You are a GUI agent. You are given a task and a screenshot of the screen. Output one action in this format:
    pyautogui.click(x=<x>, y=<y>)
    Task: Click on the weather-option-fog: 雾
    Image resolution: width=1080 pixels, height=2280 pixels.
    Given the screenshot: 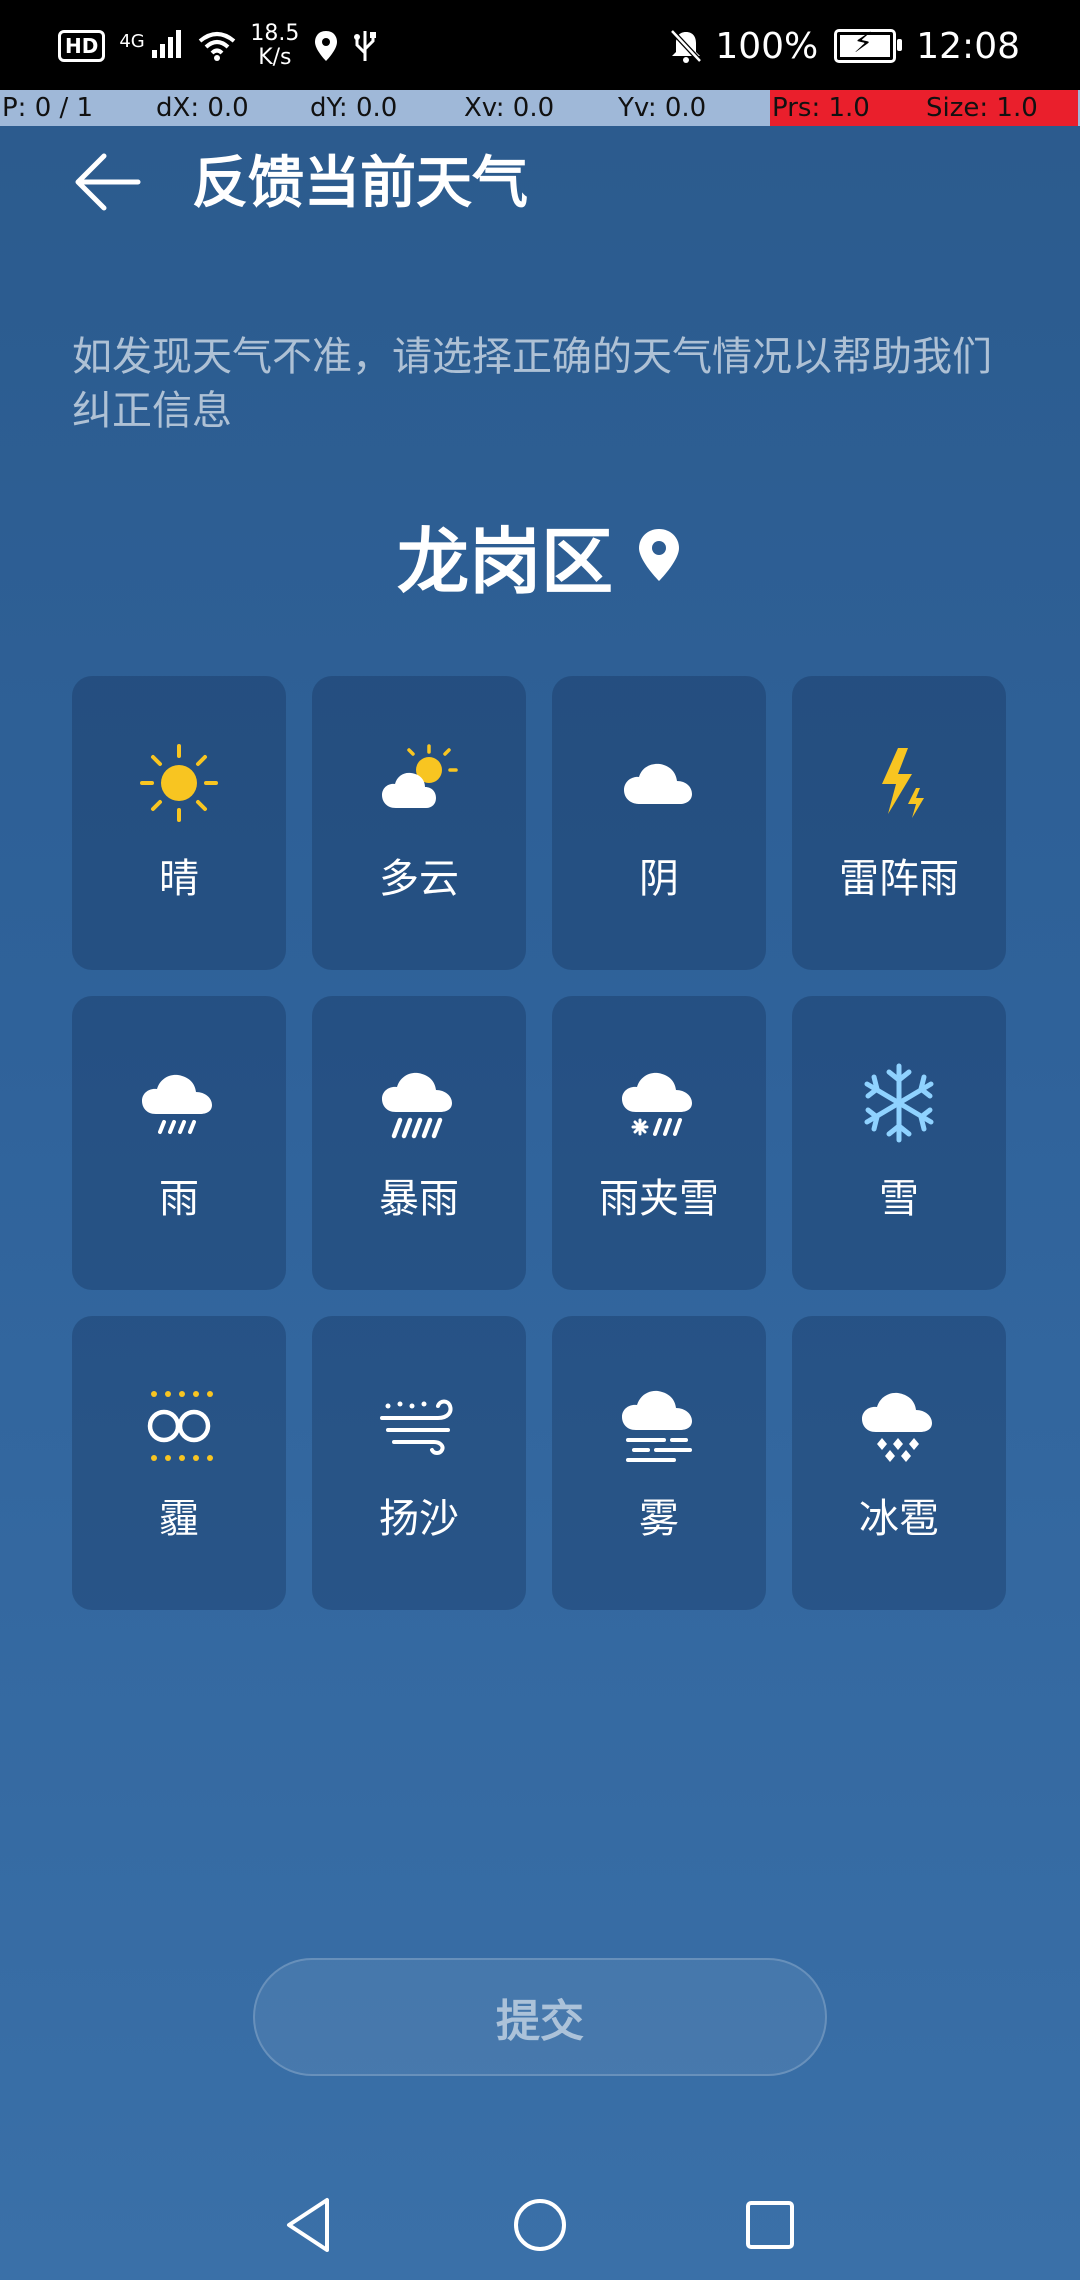 What is the action you would take?
    pyautogui.click(x=659, y=1463)
    